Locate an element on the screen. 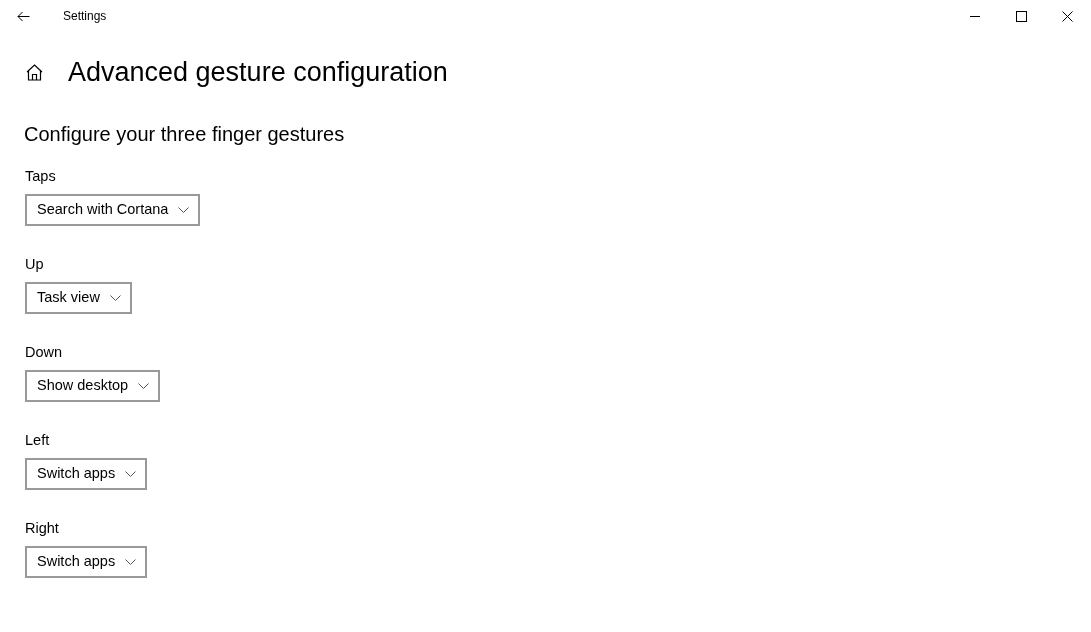 Image resolution: width=1091 pixels, height=632 pixels. maximize-icon is located at coordinates (1021, 16).